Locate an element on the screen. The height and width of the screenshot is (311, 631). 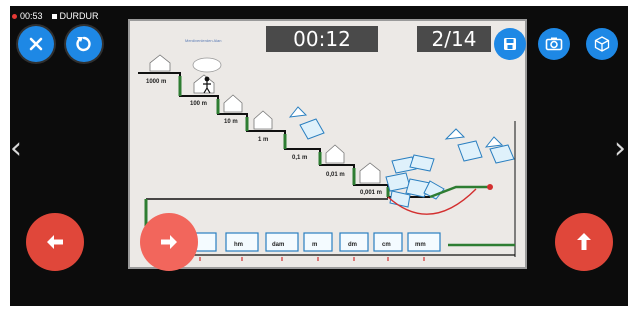
unit-slot: cm is located at coordinates (388, 242).